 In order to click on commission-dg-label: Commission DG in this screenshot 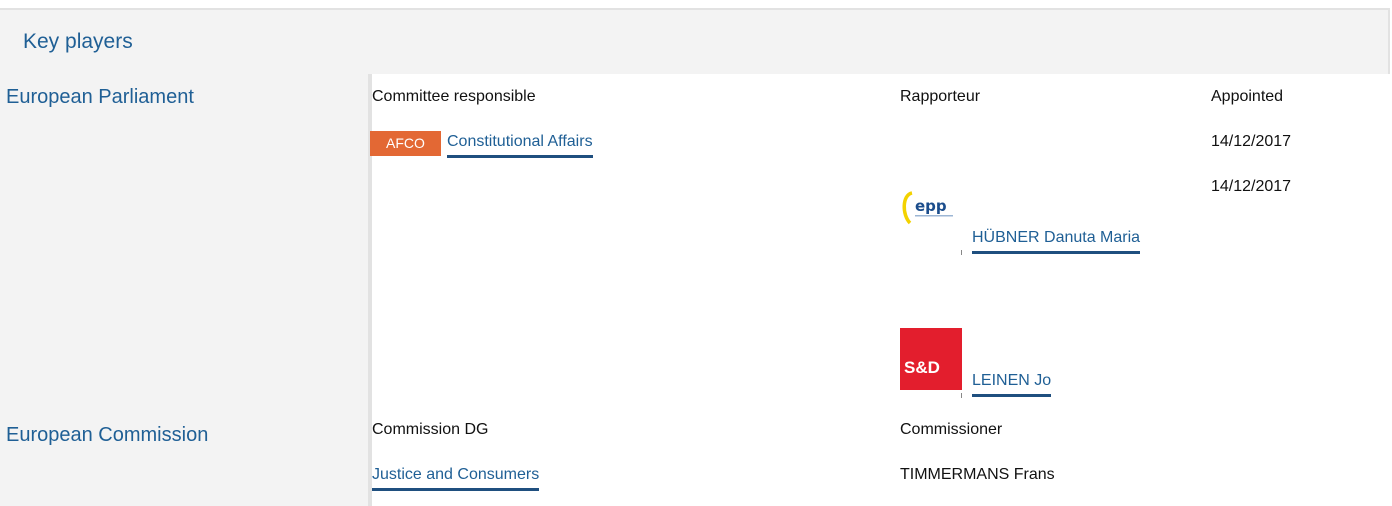, I will do `click(430, 429)`.